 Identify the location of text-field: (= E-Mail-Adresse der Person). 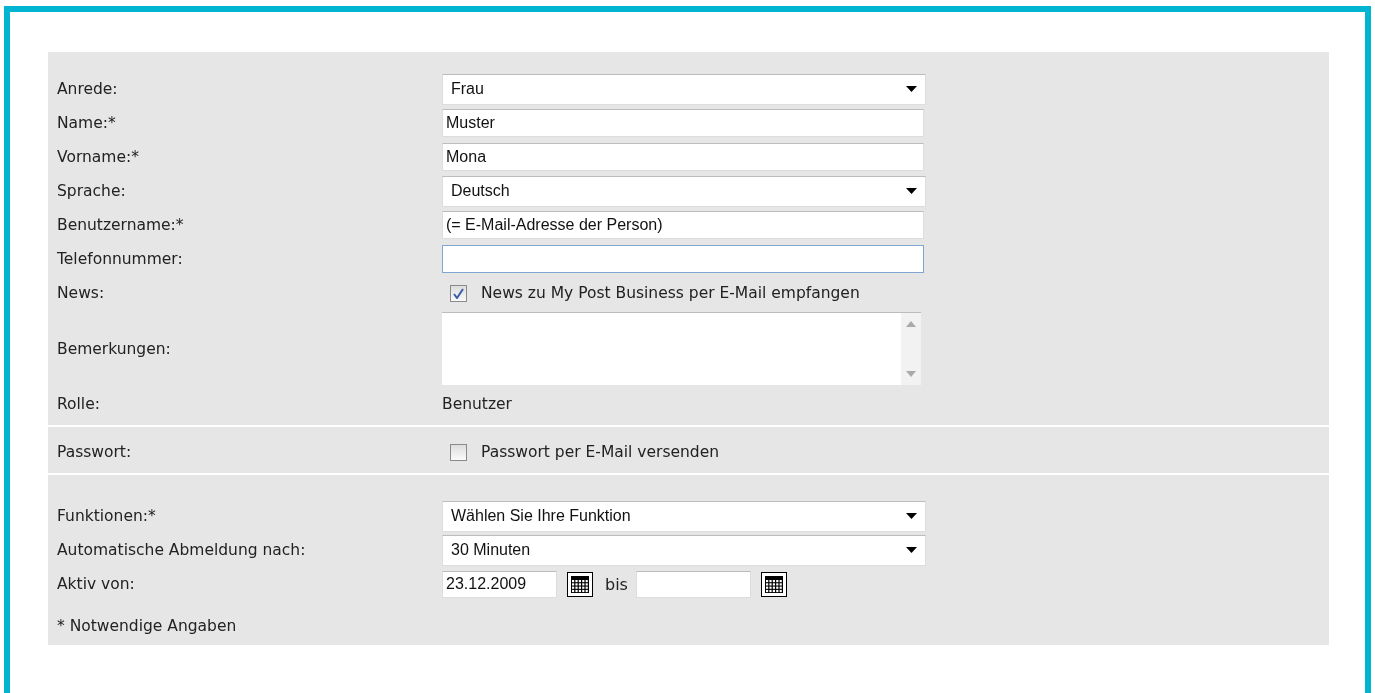
(683, 225).